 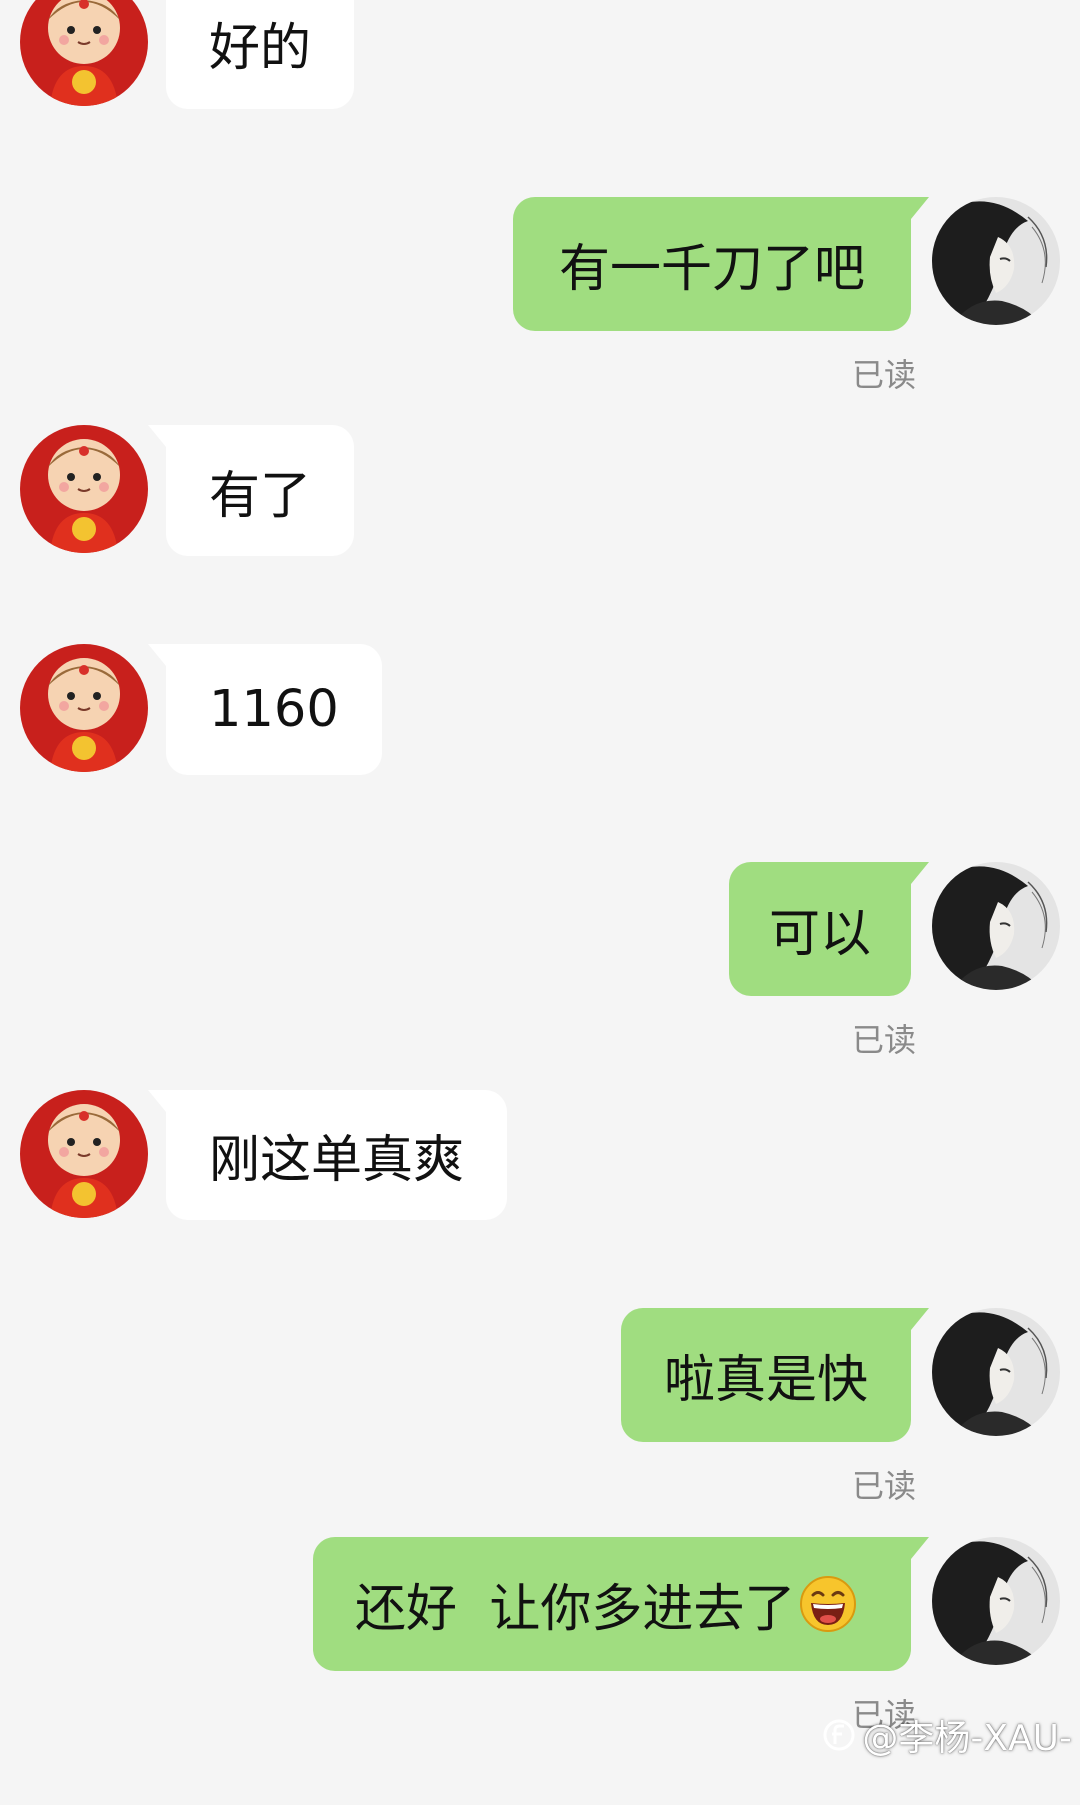 What do you see at coordinates (820, 934) in the screenshot?
I see `message-text: 可以` at bounding box center [820, 934].